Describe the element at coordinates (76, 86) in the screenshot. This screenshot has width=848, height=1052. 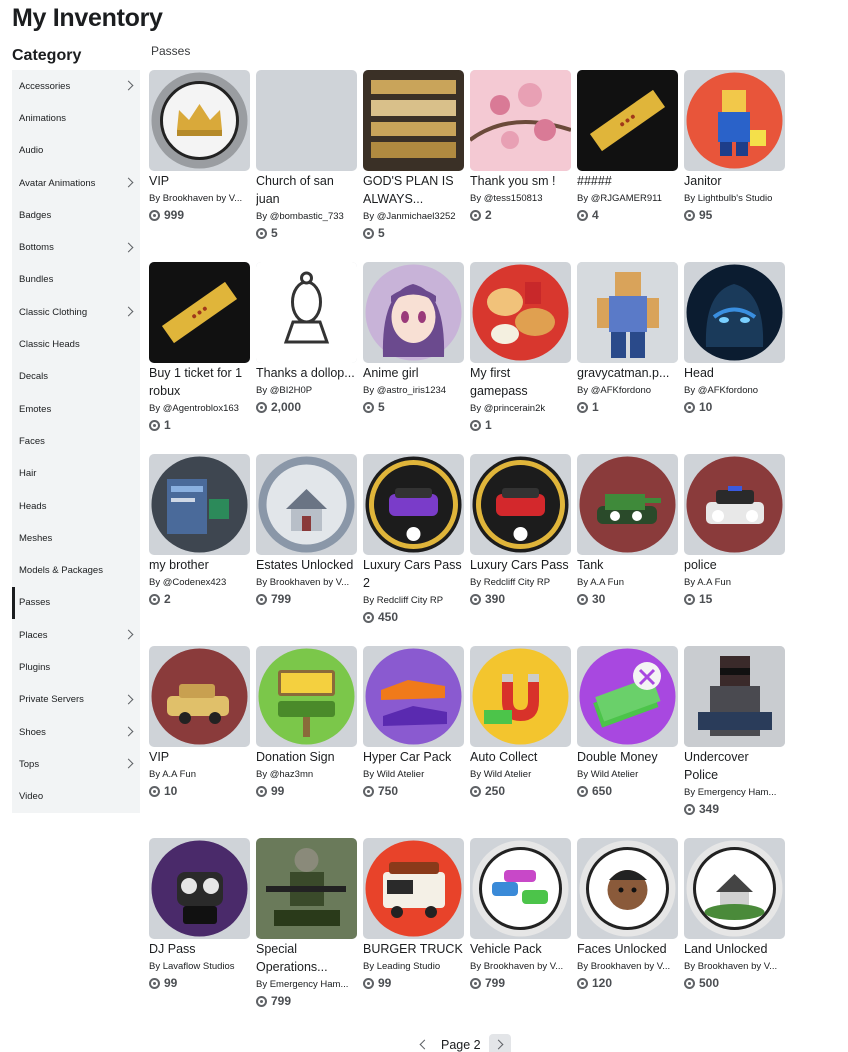
I see `sidebar-item-accessories: Accessories` at that location.